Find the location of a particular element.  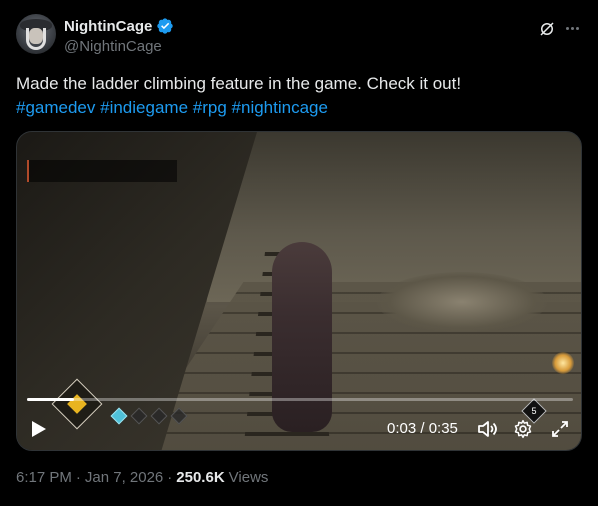

post-meta: 6:17 PM · Jan 7, 2026 · 250.6K Views is located at coordinates (142, 477).